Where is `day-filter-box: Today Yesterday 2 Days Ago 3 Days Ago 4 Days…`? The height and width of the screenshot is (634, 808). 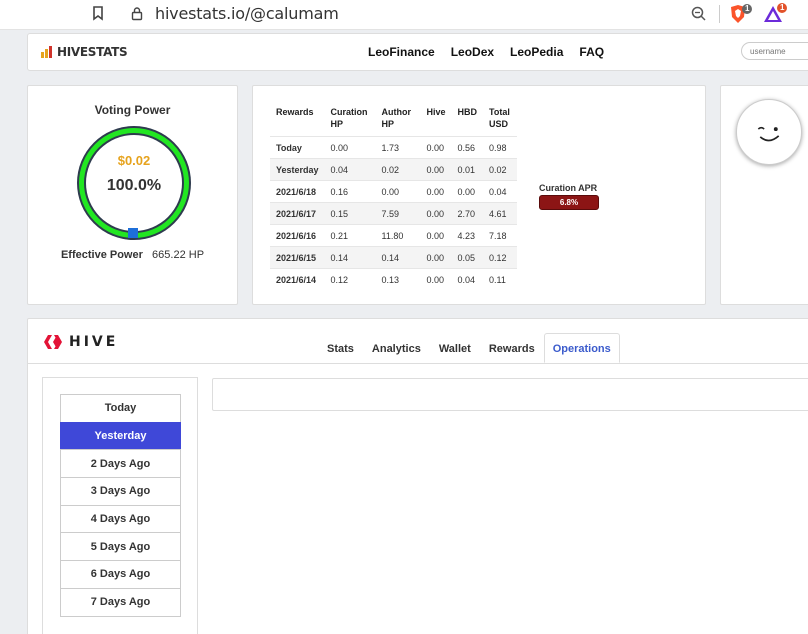 day-filter-box: Today Yesterday 2 Days Ago 3 Days Ago 4 Days… is located at coordinates (120, 505).